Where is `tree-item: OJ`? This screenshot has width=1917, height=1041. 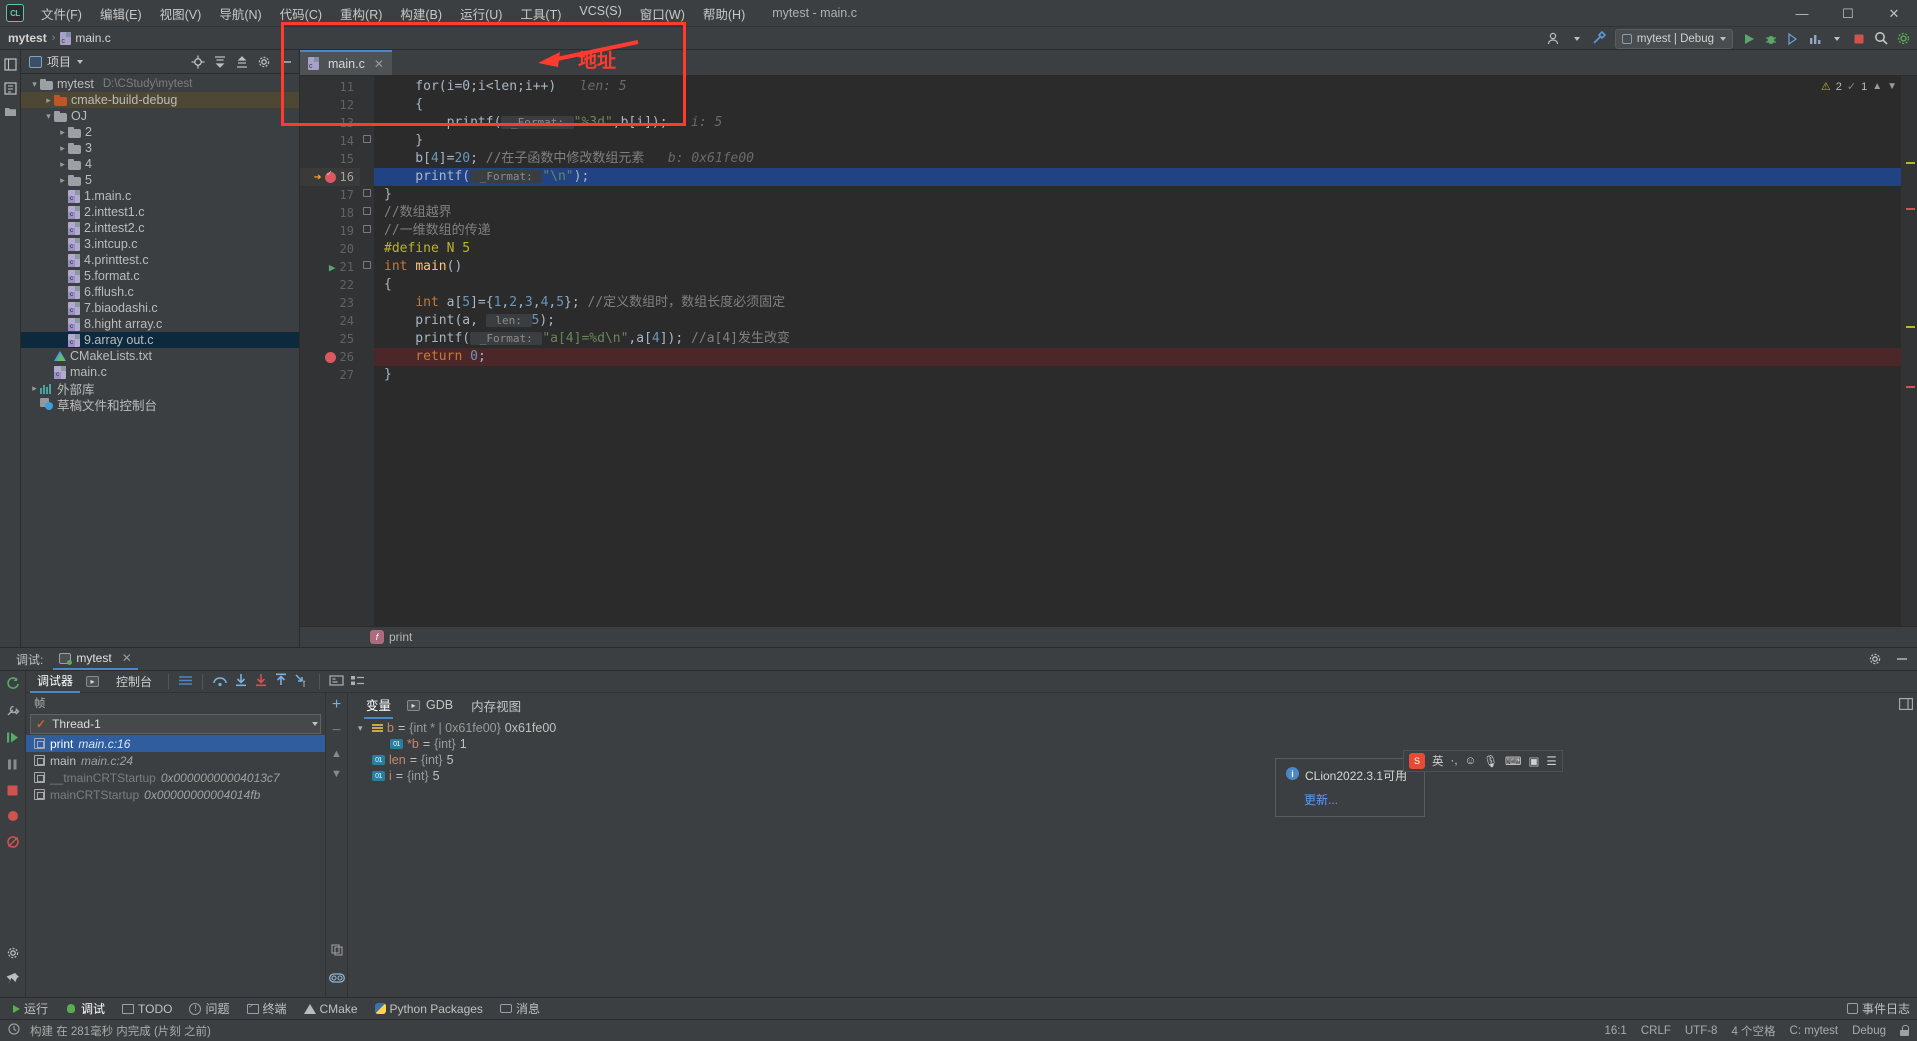 tree-item: OJ is located at coordinates (160, 116).